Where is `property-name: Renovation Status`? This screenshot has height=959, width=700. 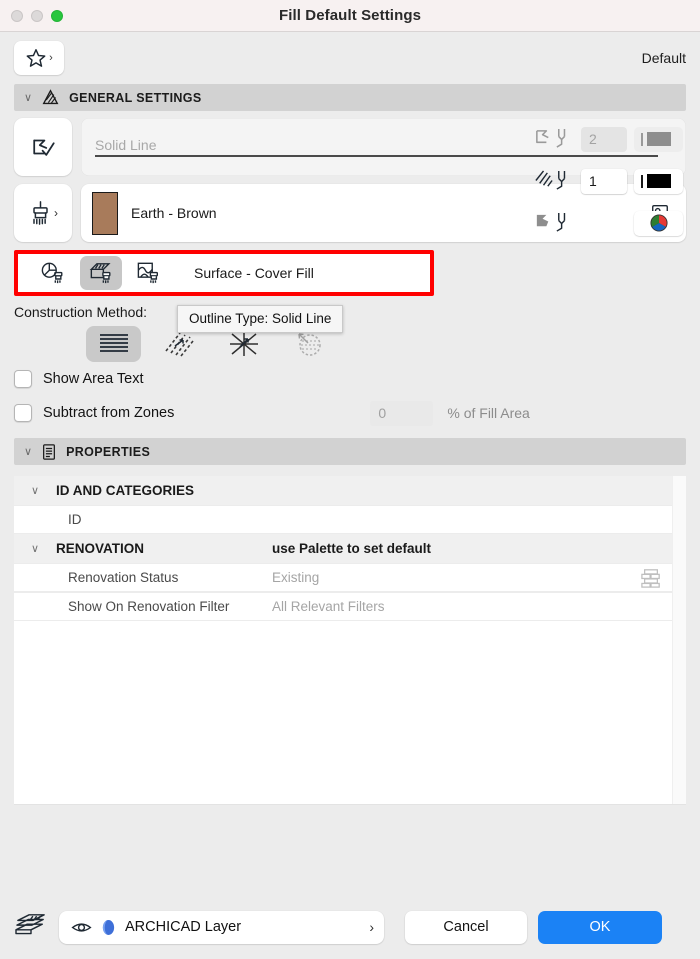
property-name: Renovation Status is located at coordinates (123, 577).